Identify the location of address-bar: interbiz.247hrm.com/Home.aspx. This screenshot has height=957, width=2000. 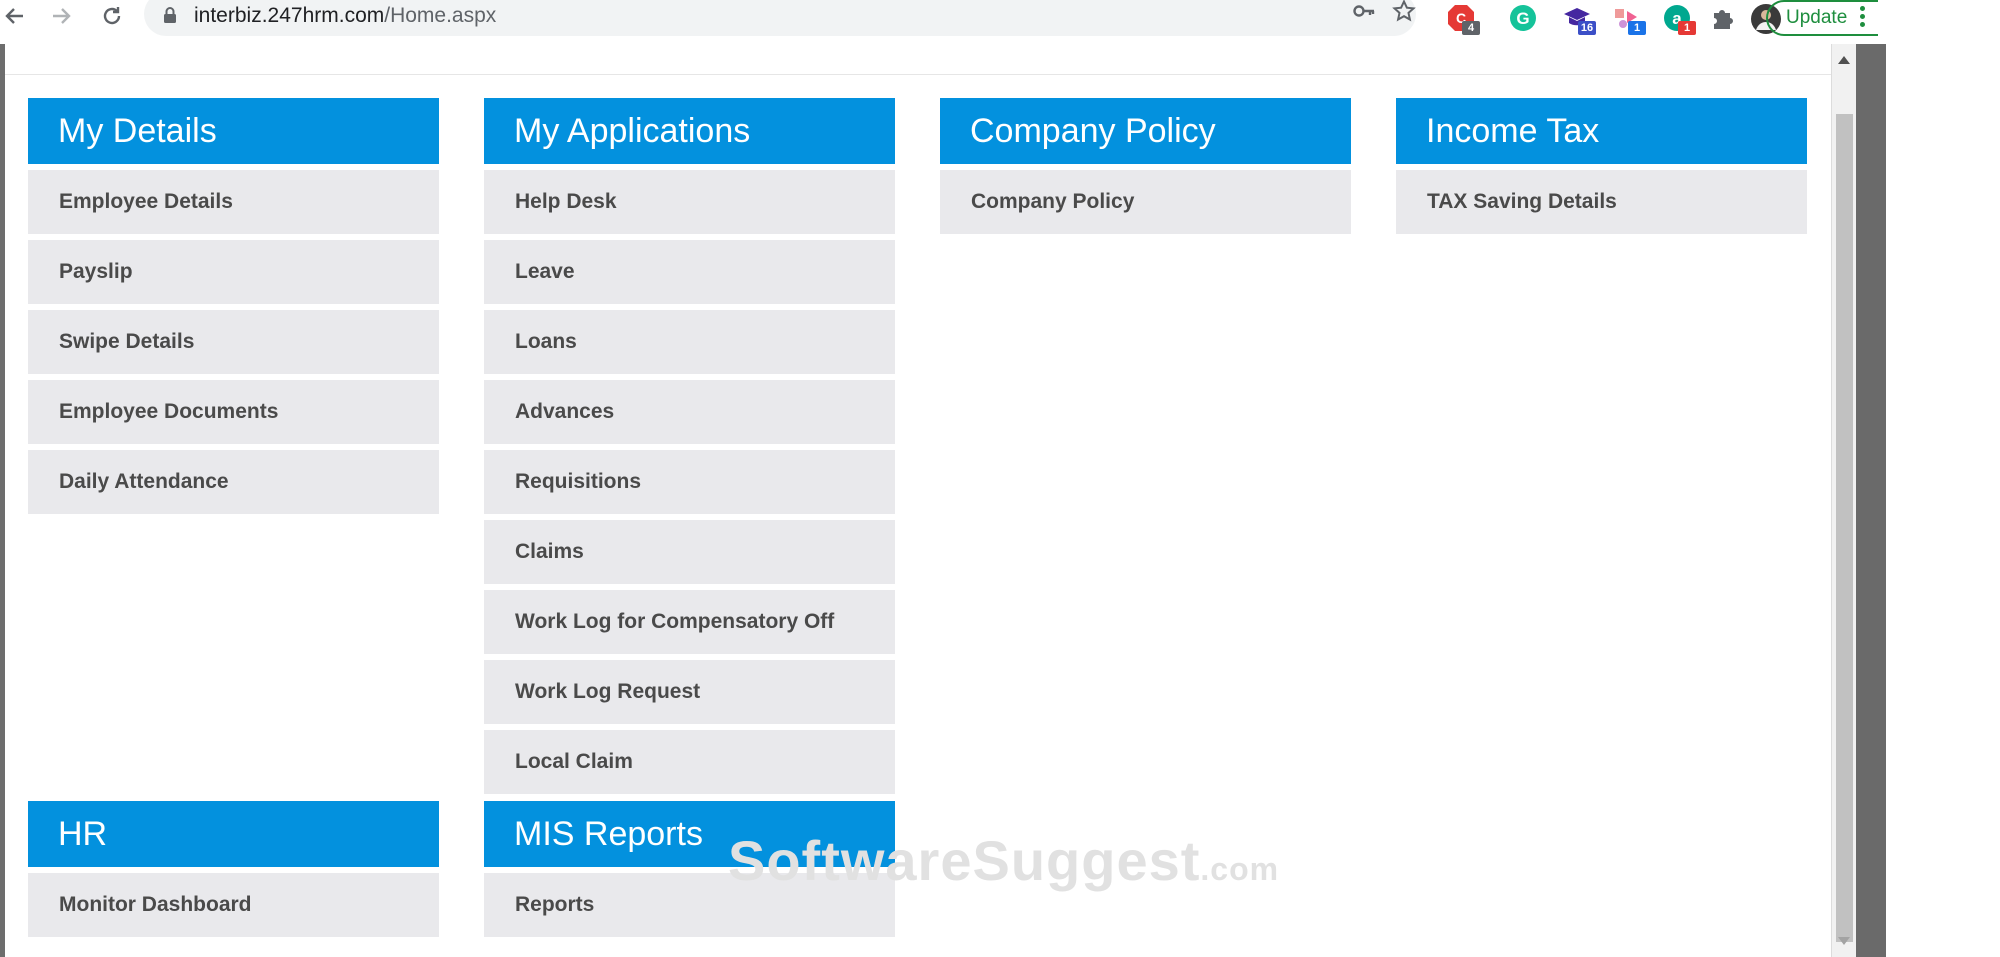
(780, 18).